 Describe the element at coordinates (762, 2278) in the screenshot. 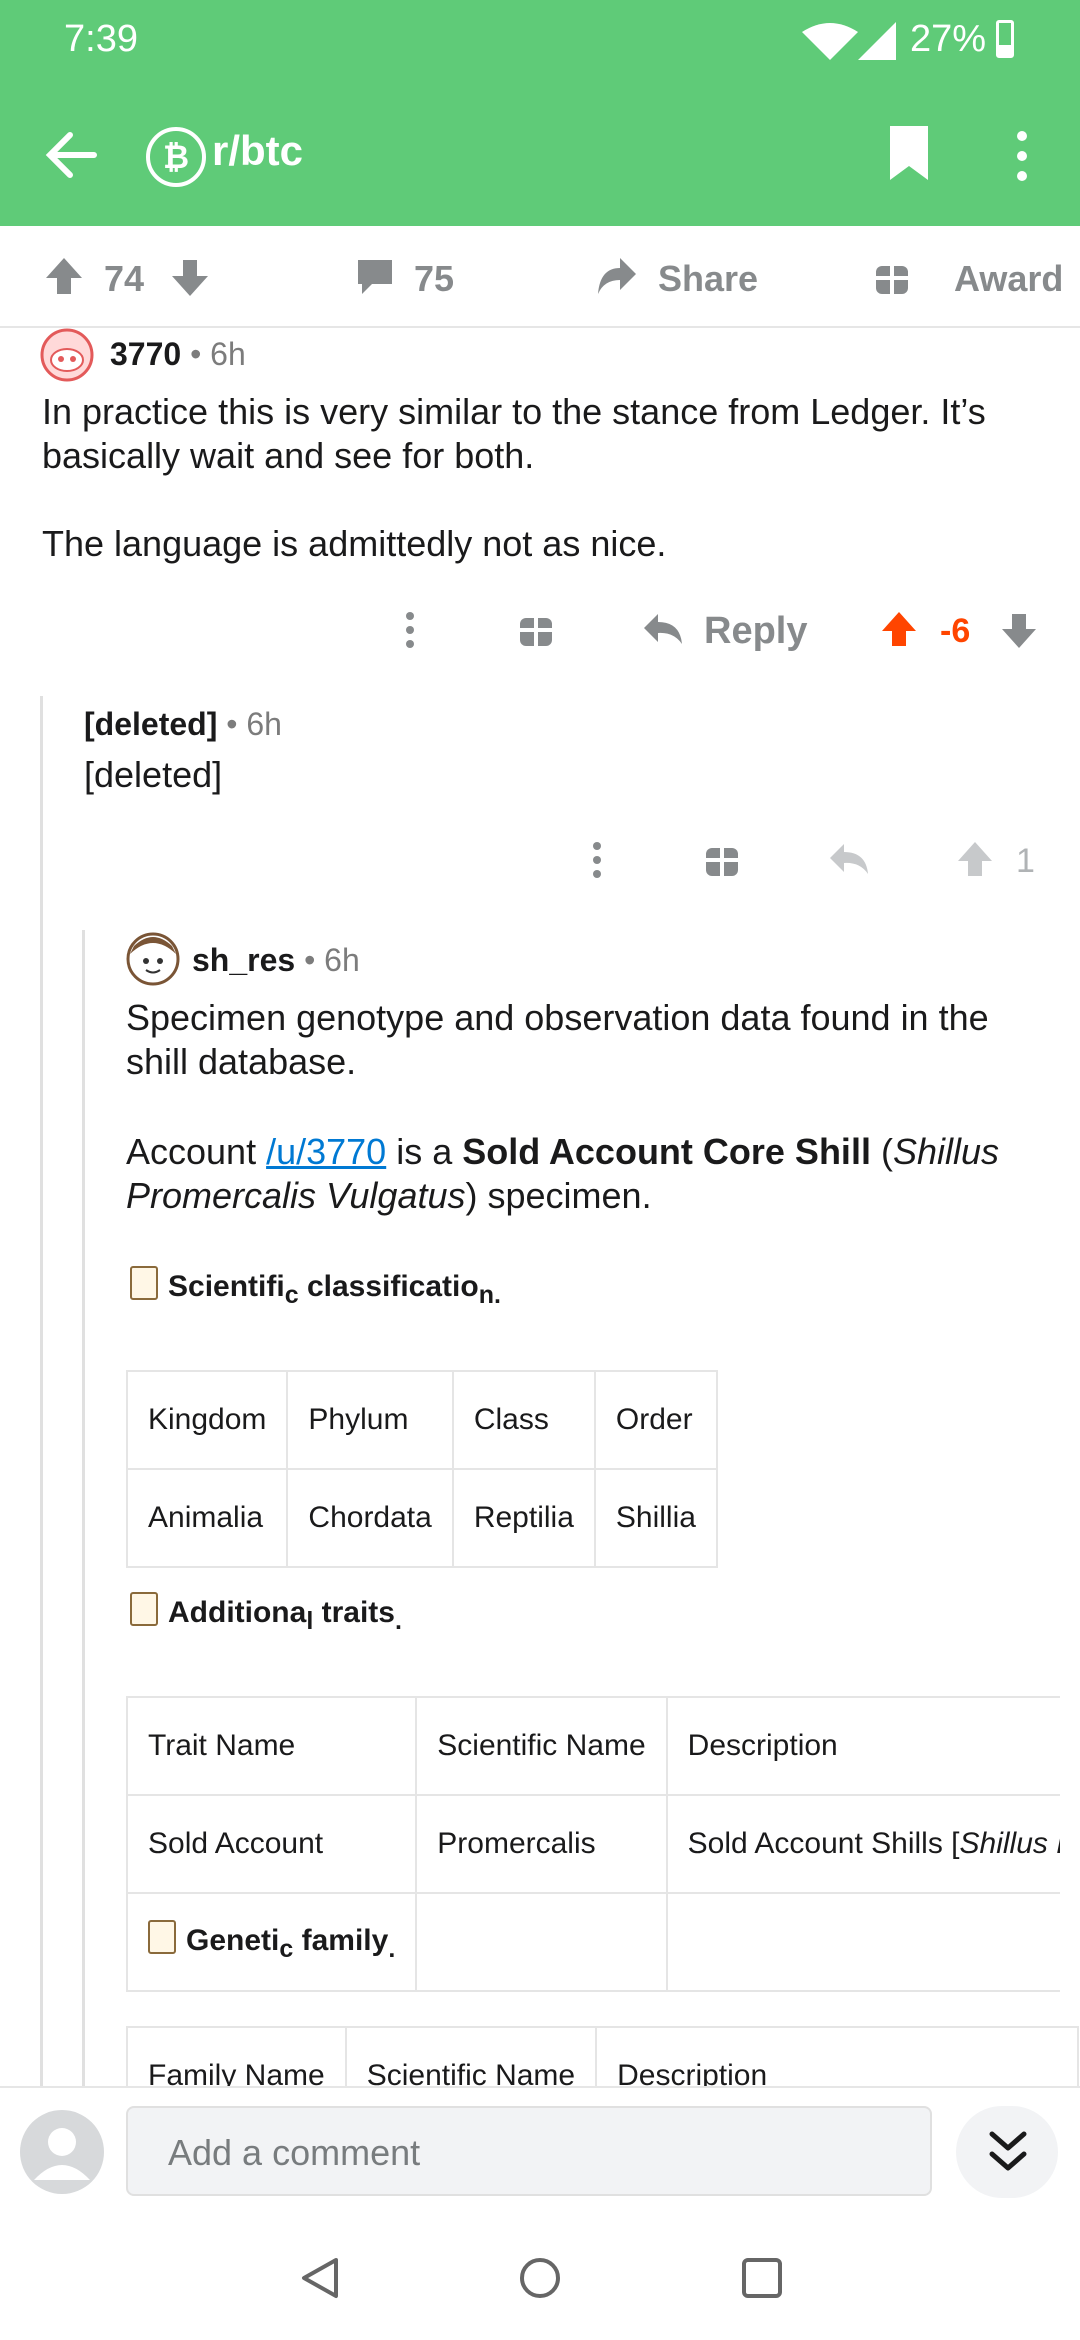

I see `nav-recents-icon` at that location.